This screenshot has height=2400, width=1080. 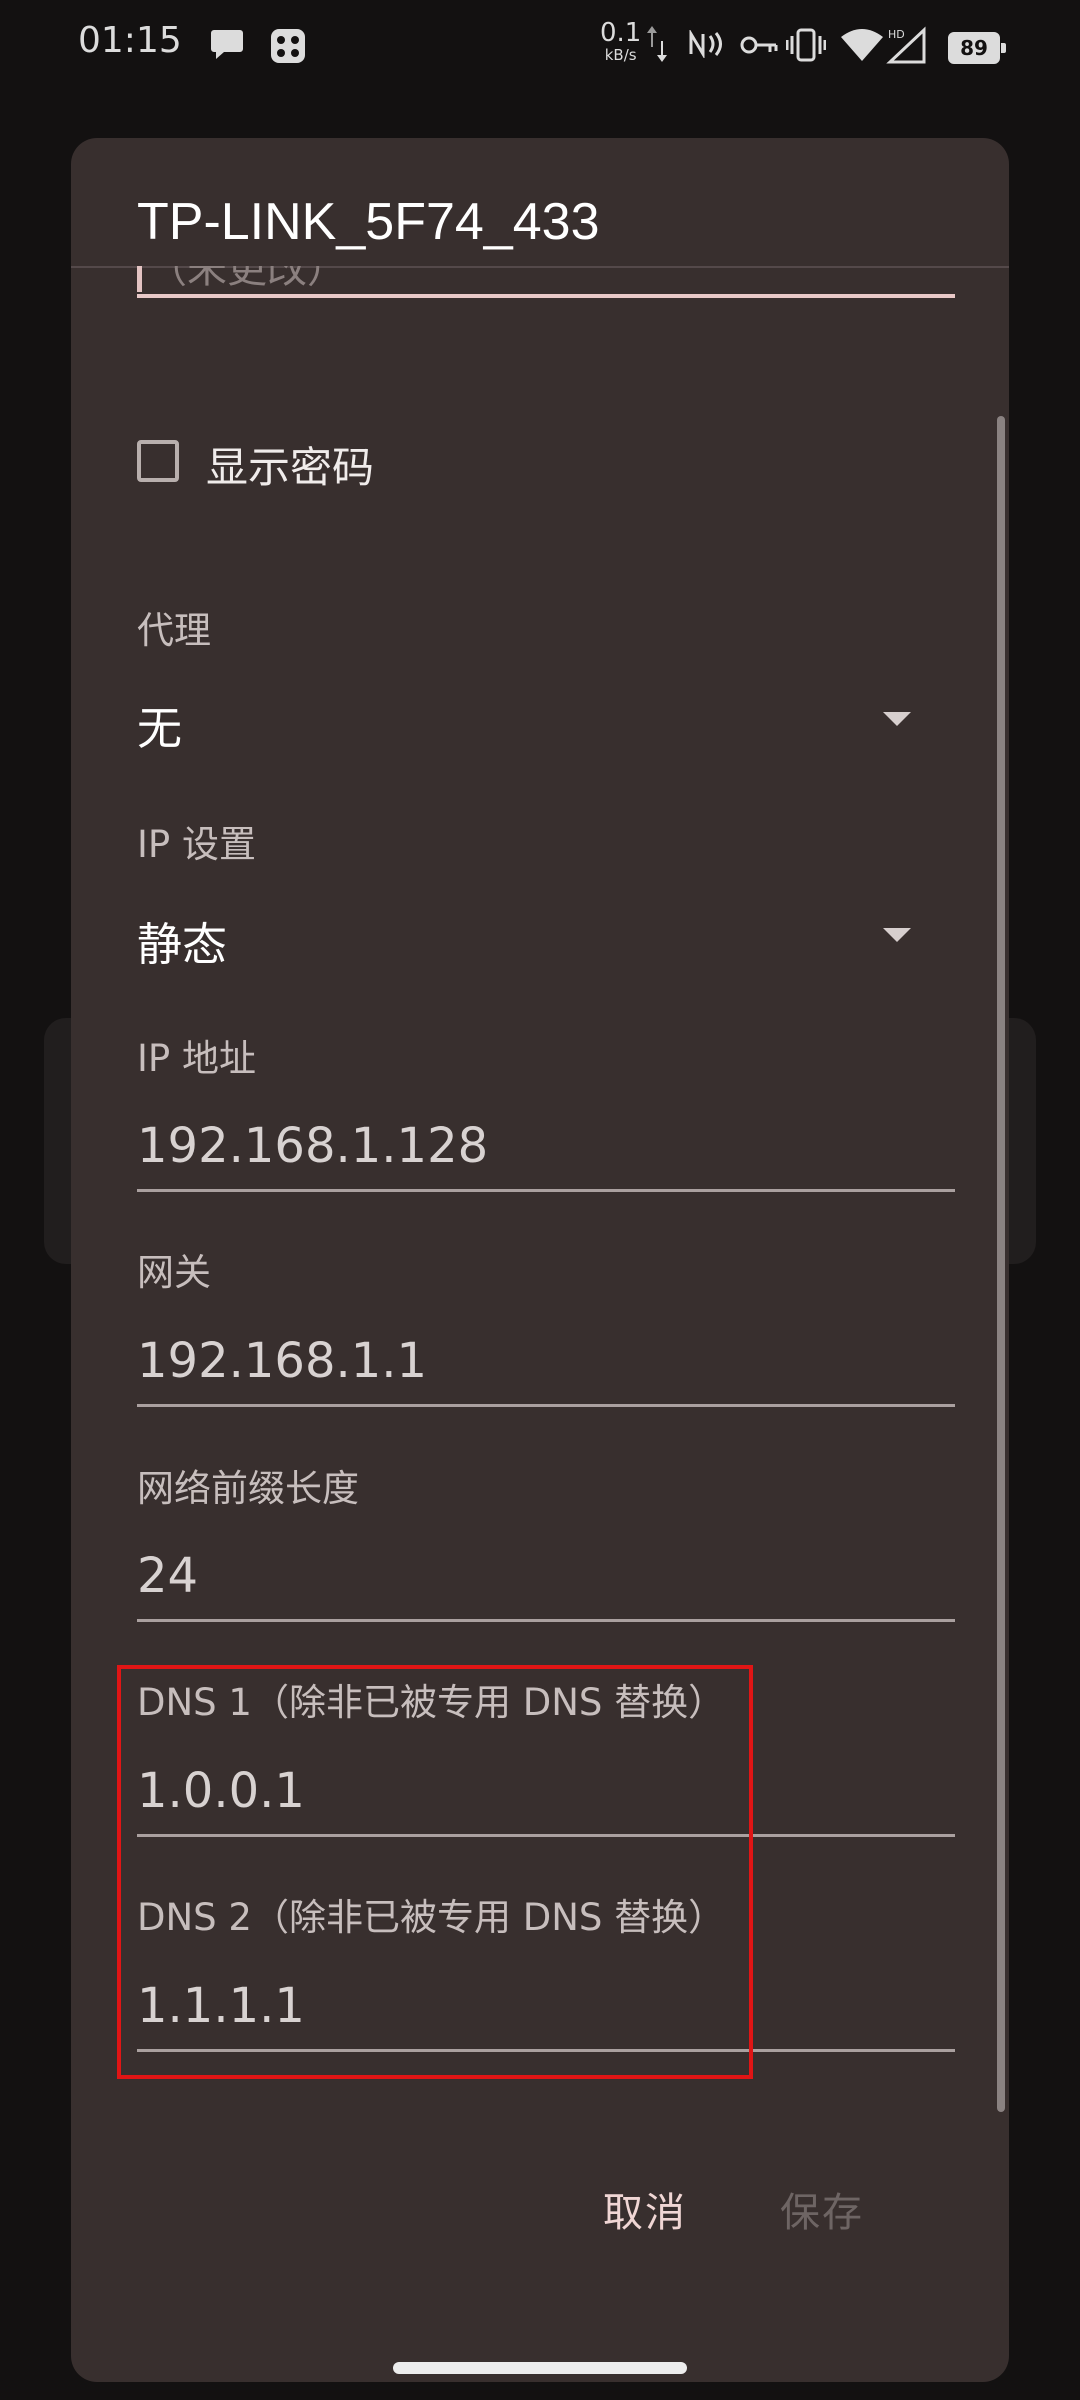 I want to click on ip-address-input: 192.168.1.128, so click(x=312, y=1146).